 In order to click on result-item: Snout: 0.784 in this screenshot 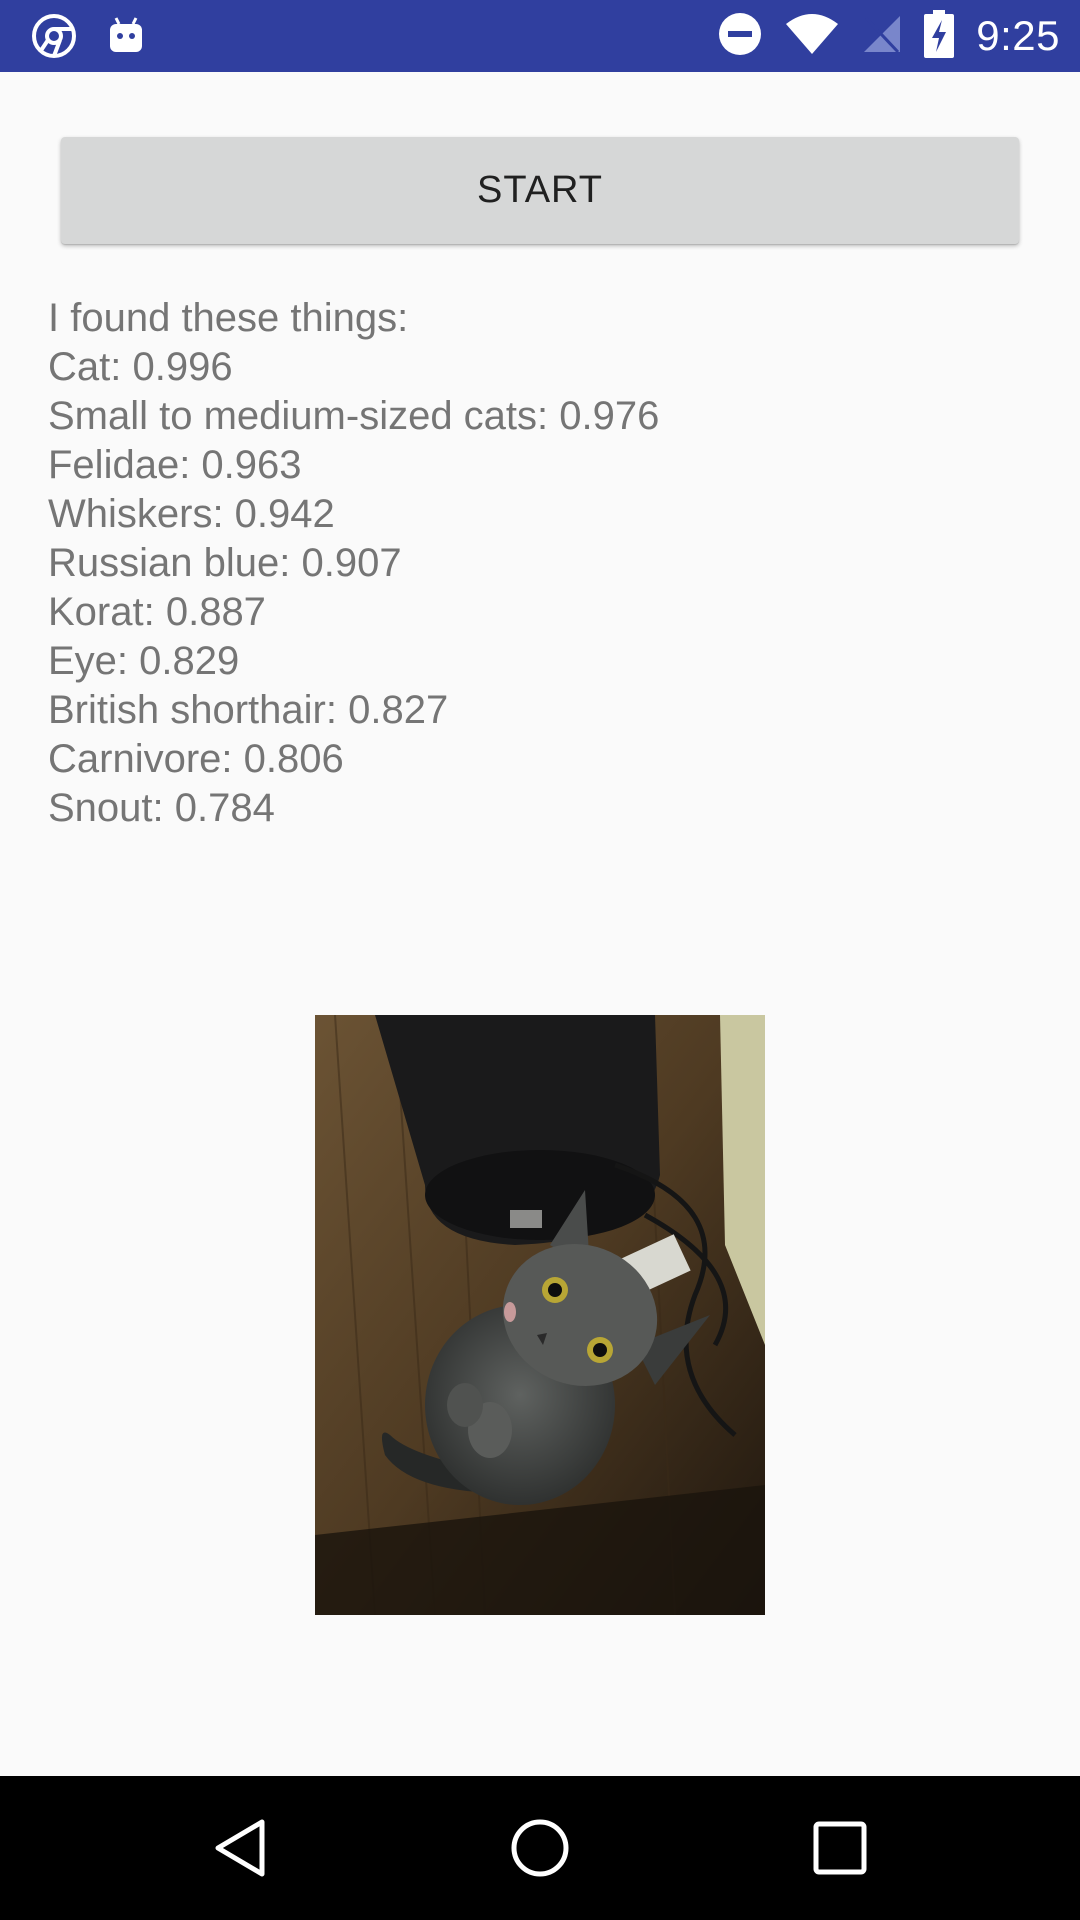, I will do `click(161, 808)`.